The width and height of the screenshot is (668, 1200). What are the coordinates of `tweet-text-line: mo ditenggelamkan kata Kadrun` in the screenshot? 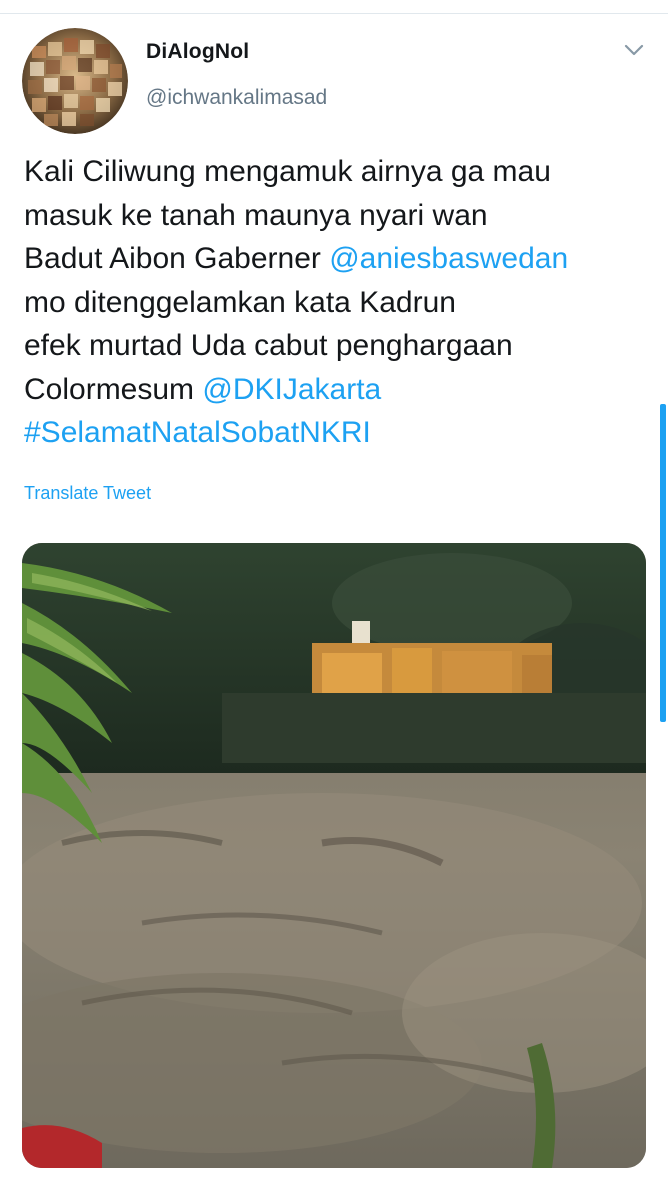 It's located at (339, 303).